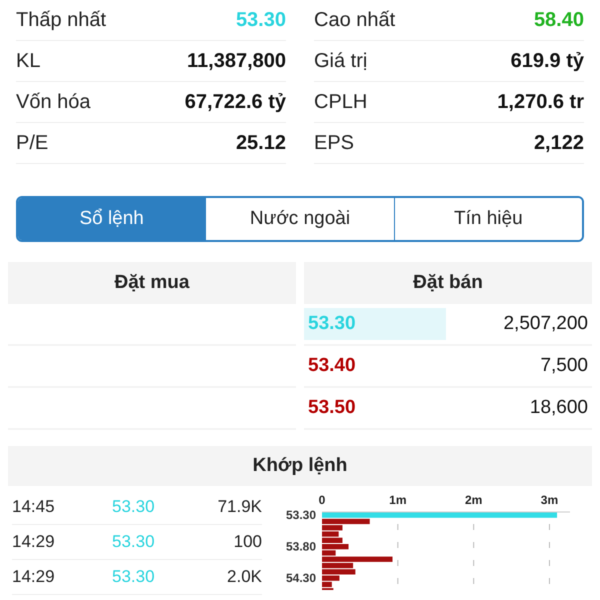 This screenshot has height=600, width=600. What do you see at coordinates (334, 143) in the screenshot?
I see `stat-label: EPS` at bounding box center [334, 143].